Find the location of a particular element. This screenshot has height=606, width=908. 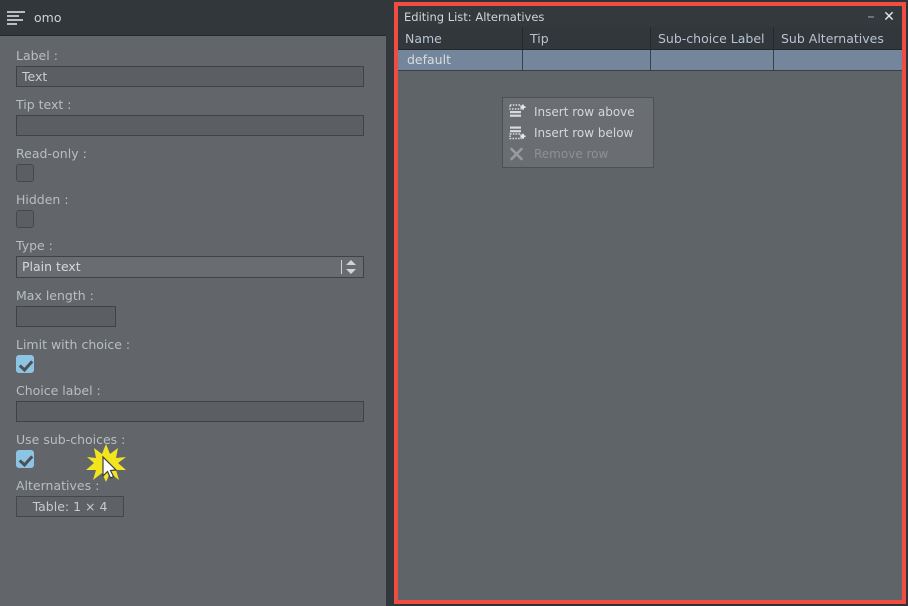

tip-text-field-label: Tip text : is located at coordinates (44, 104).